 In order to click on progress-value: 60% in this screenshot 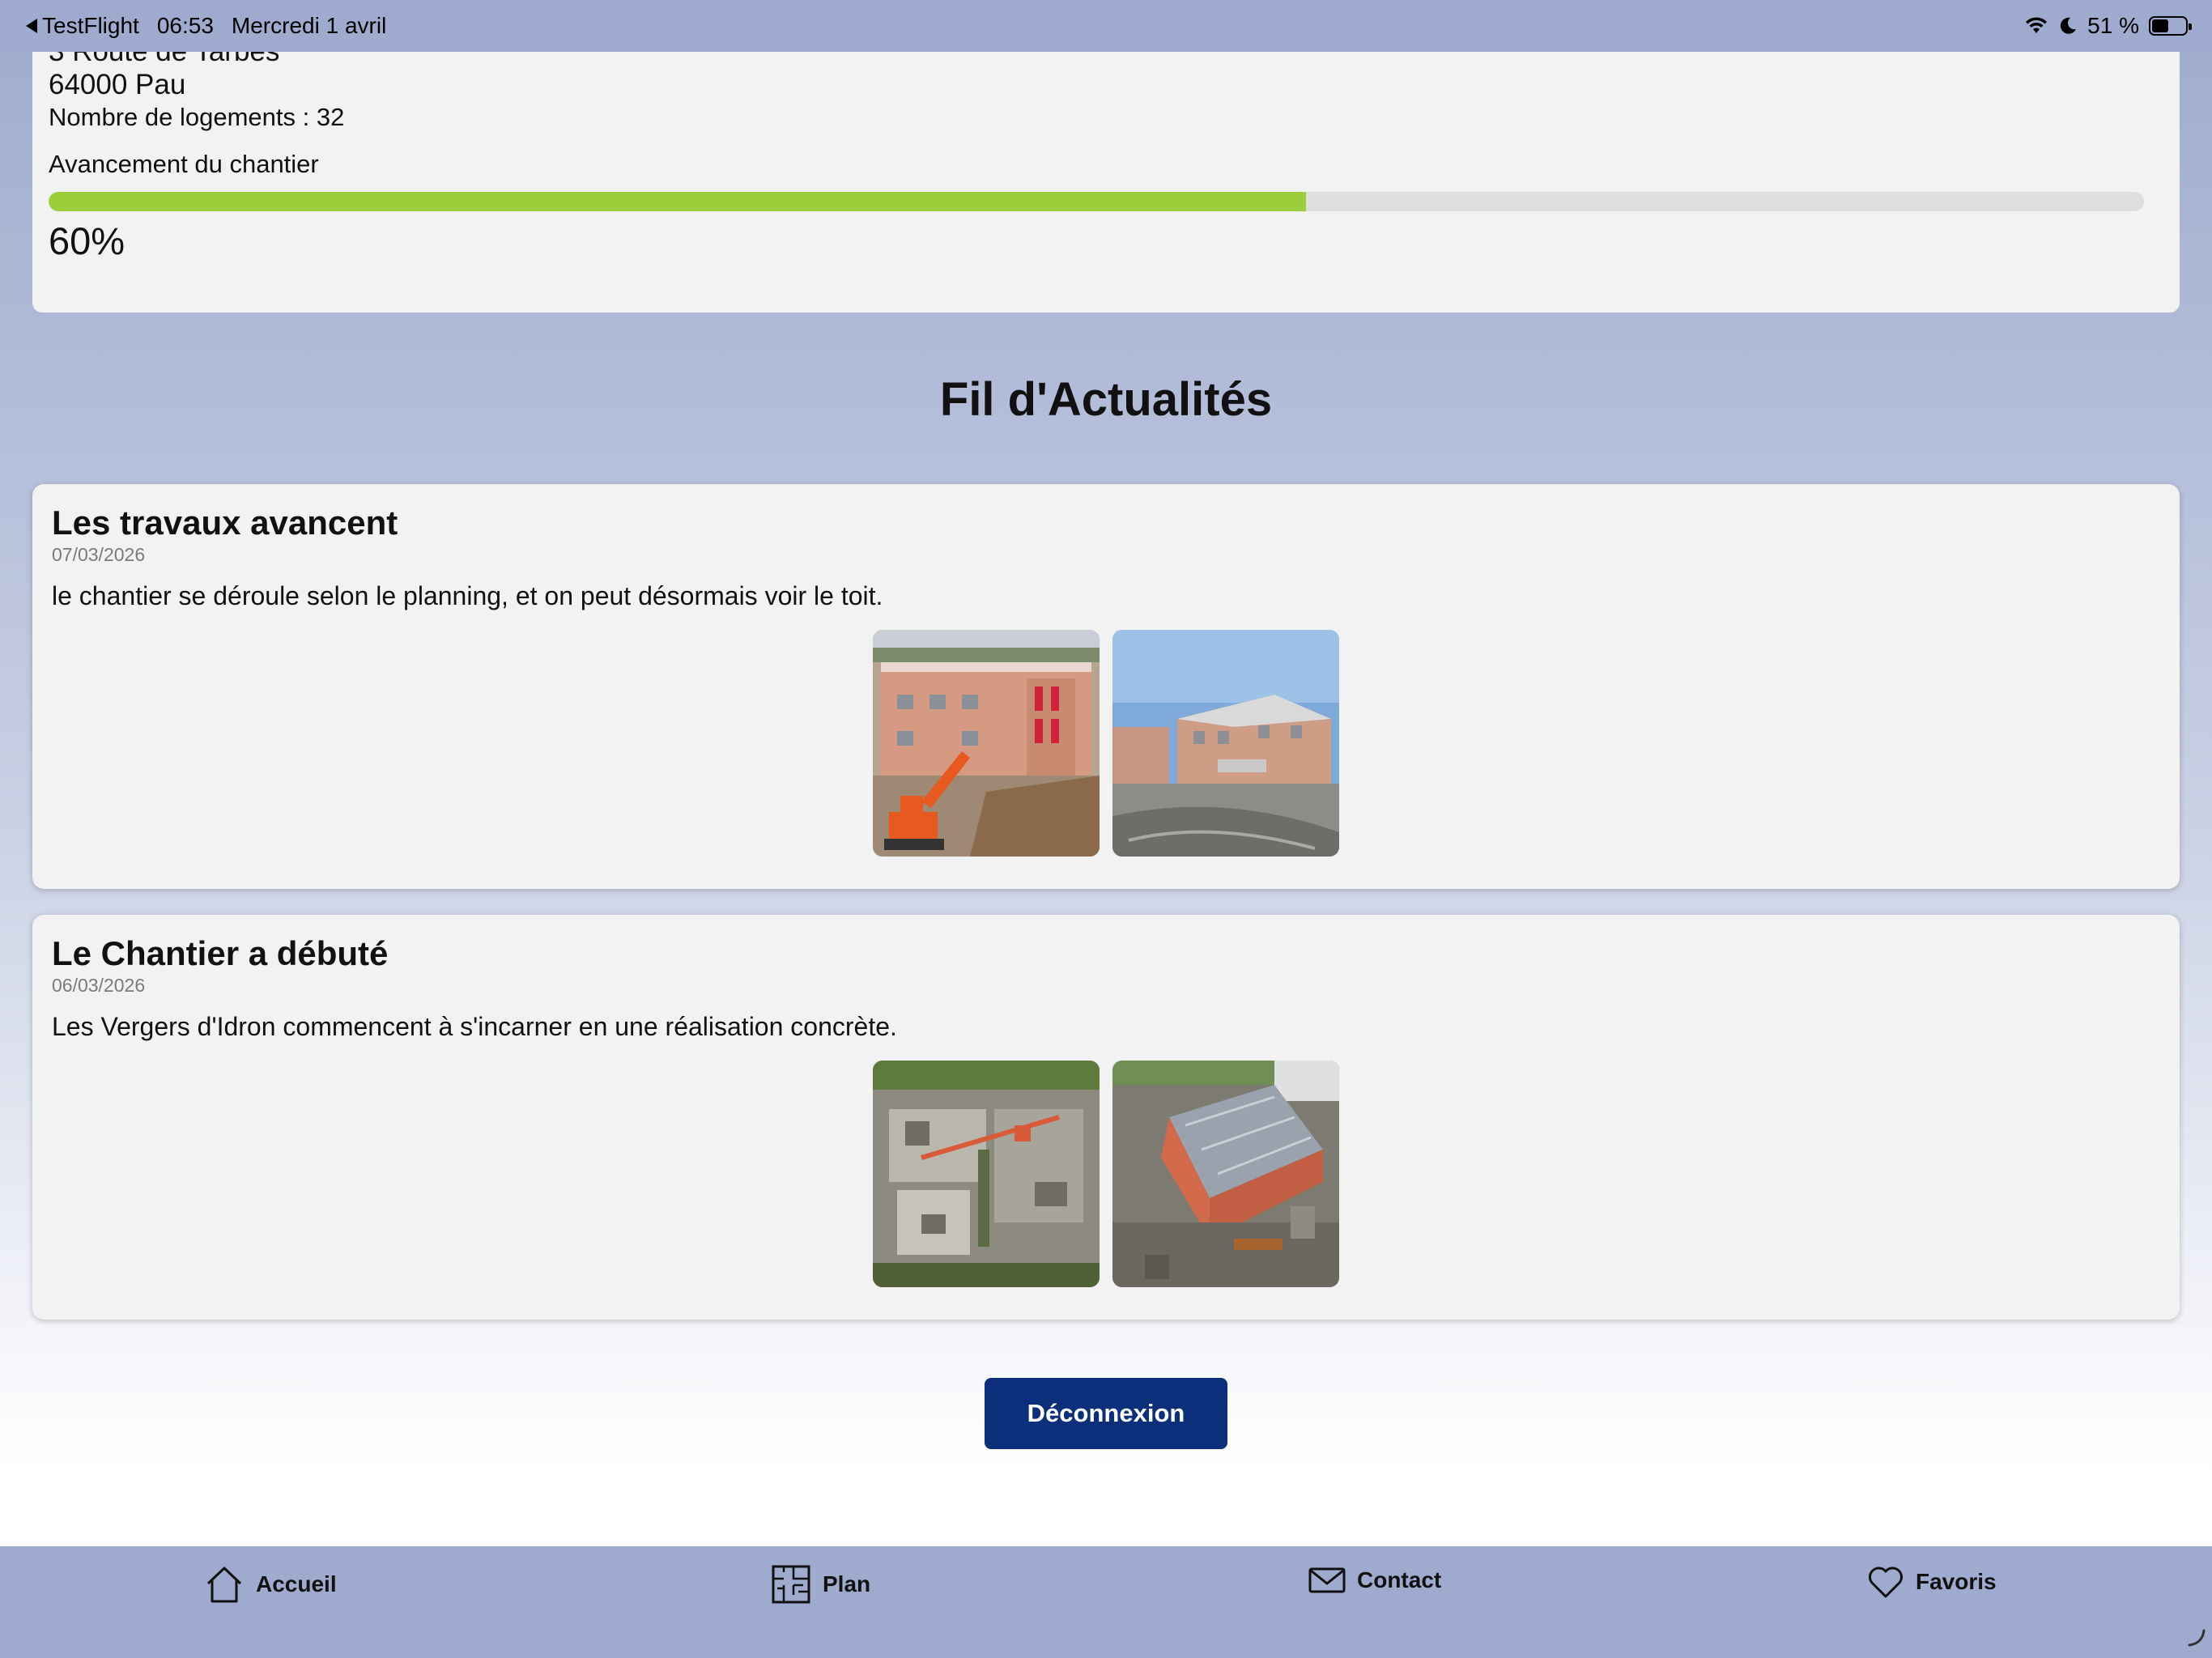, I will do `click(87, 240)`.